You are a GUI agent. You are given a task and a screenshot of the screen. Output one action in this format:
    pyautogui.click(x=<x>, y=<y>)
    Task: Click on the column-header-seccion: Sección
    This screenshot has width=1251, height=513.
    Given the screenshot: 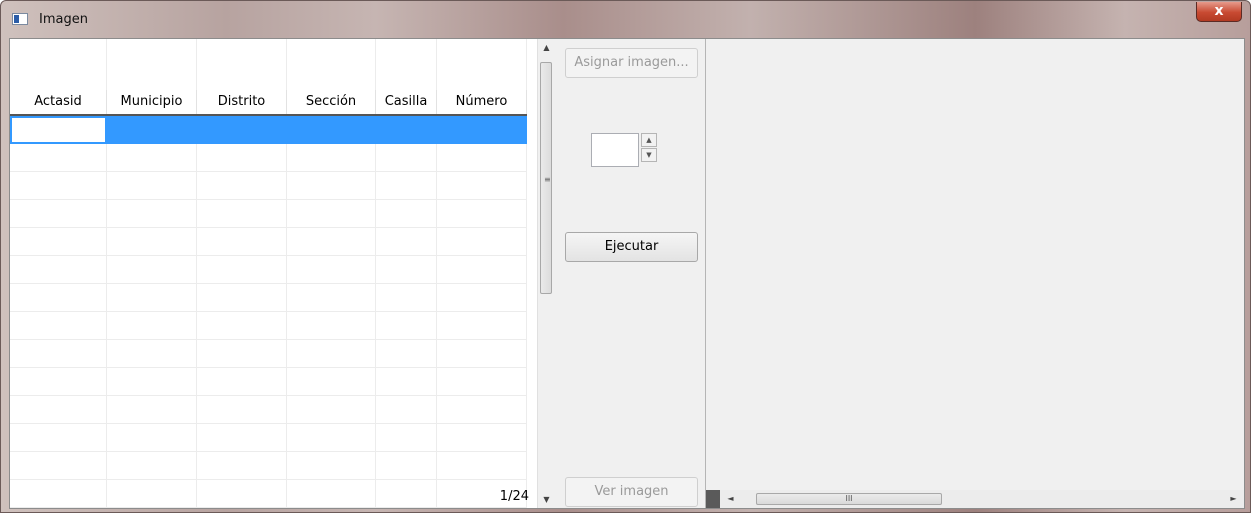 What is the action you would take?
    pyautogui.click(x=331, y=102)
    